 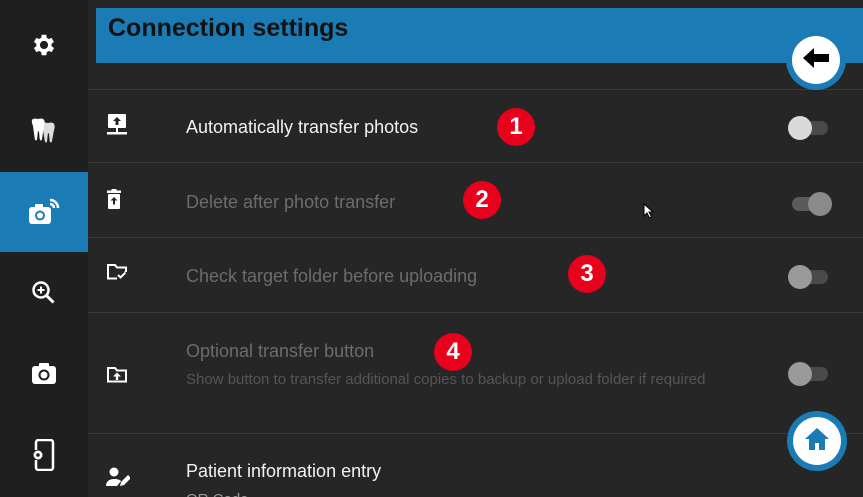 I want to click on sidebar-item-camera, so click(x=44, y=373).